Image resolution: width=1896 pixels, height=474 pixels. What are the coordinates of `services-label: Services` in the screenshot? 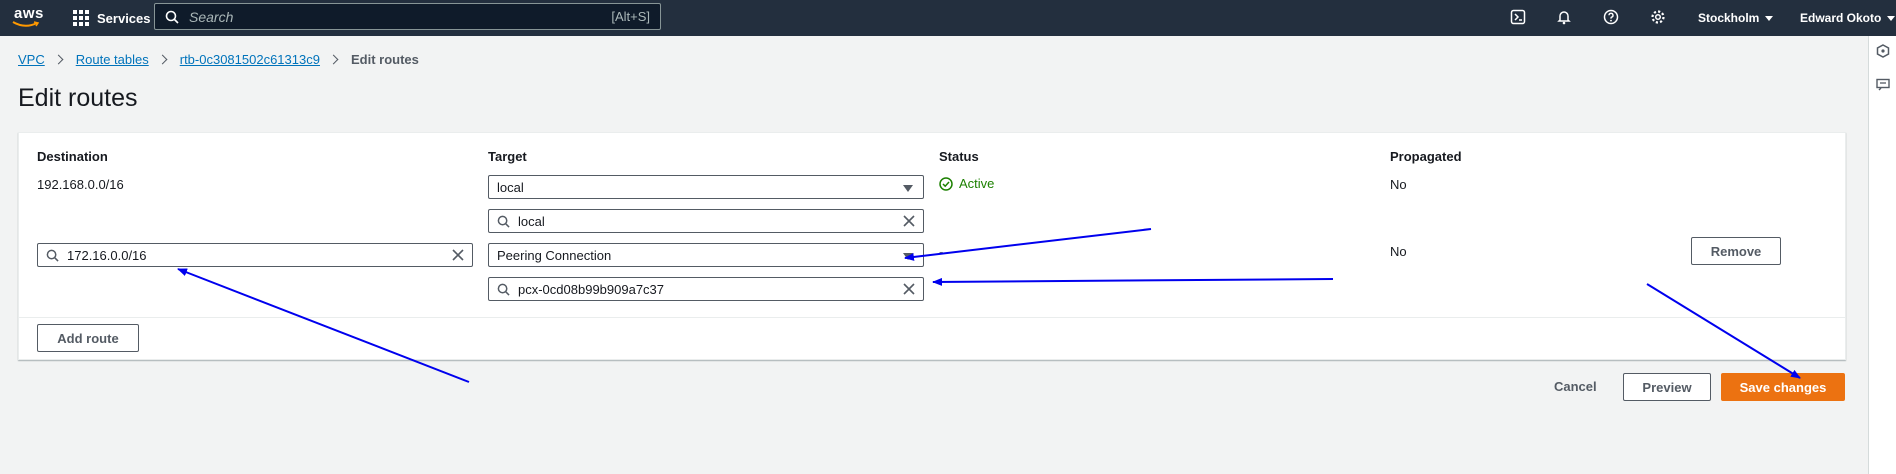 It's located at (124, 18).